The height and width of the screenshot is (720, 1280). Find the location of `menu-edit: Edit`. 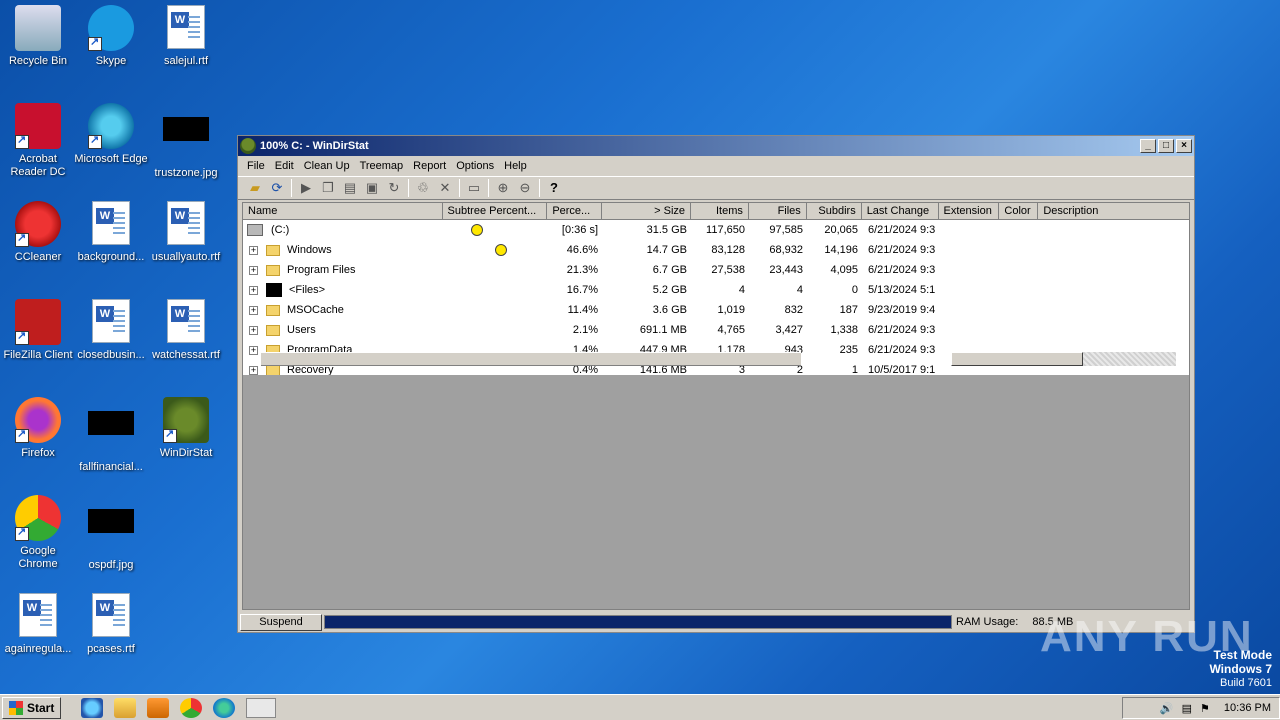

menu-edit: Edit is located at coordinates (284, 166).